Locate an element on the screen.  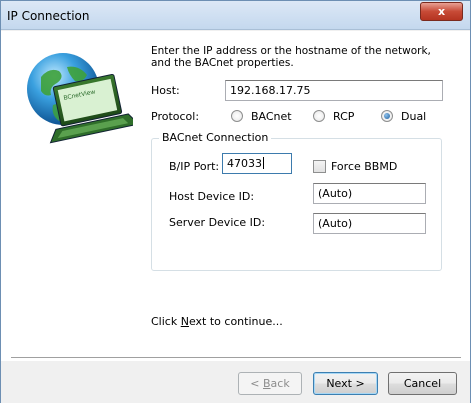
protocol-option-bacnet-label: BACnet is located at coordinates (271, 116).